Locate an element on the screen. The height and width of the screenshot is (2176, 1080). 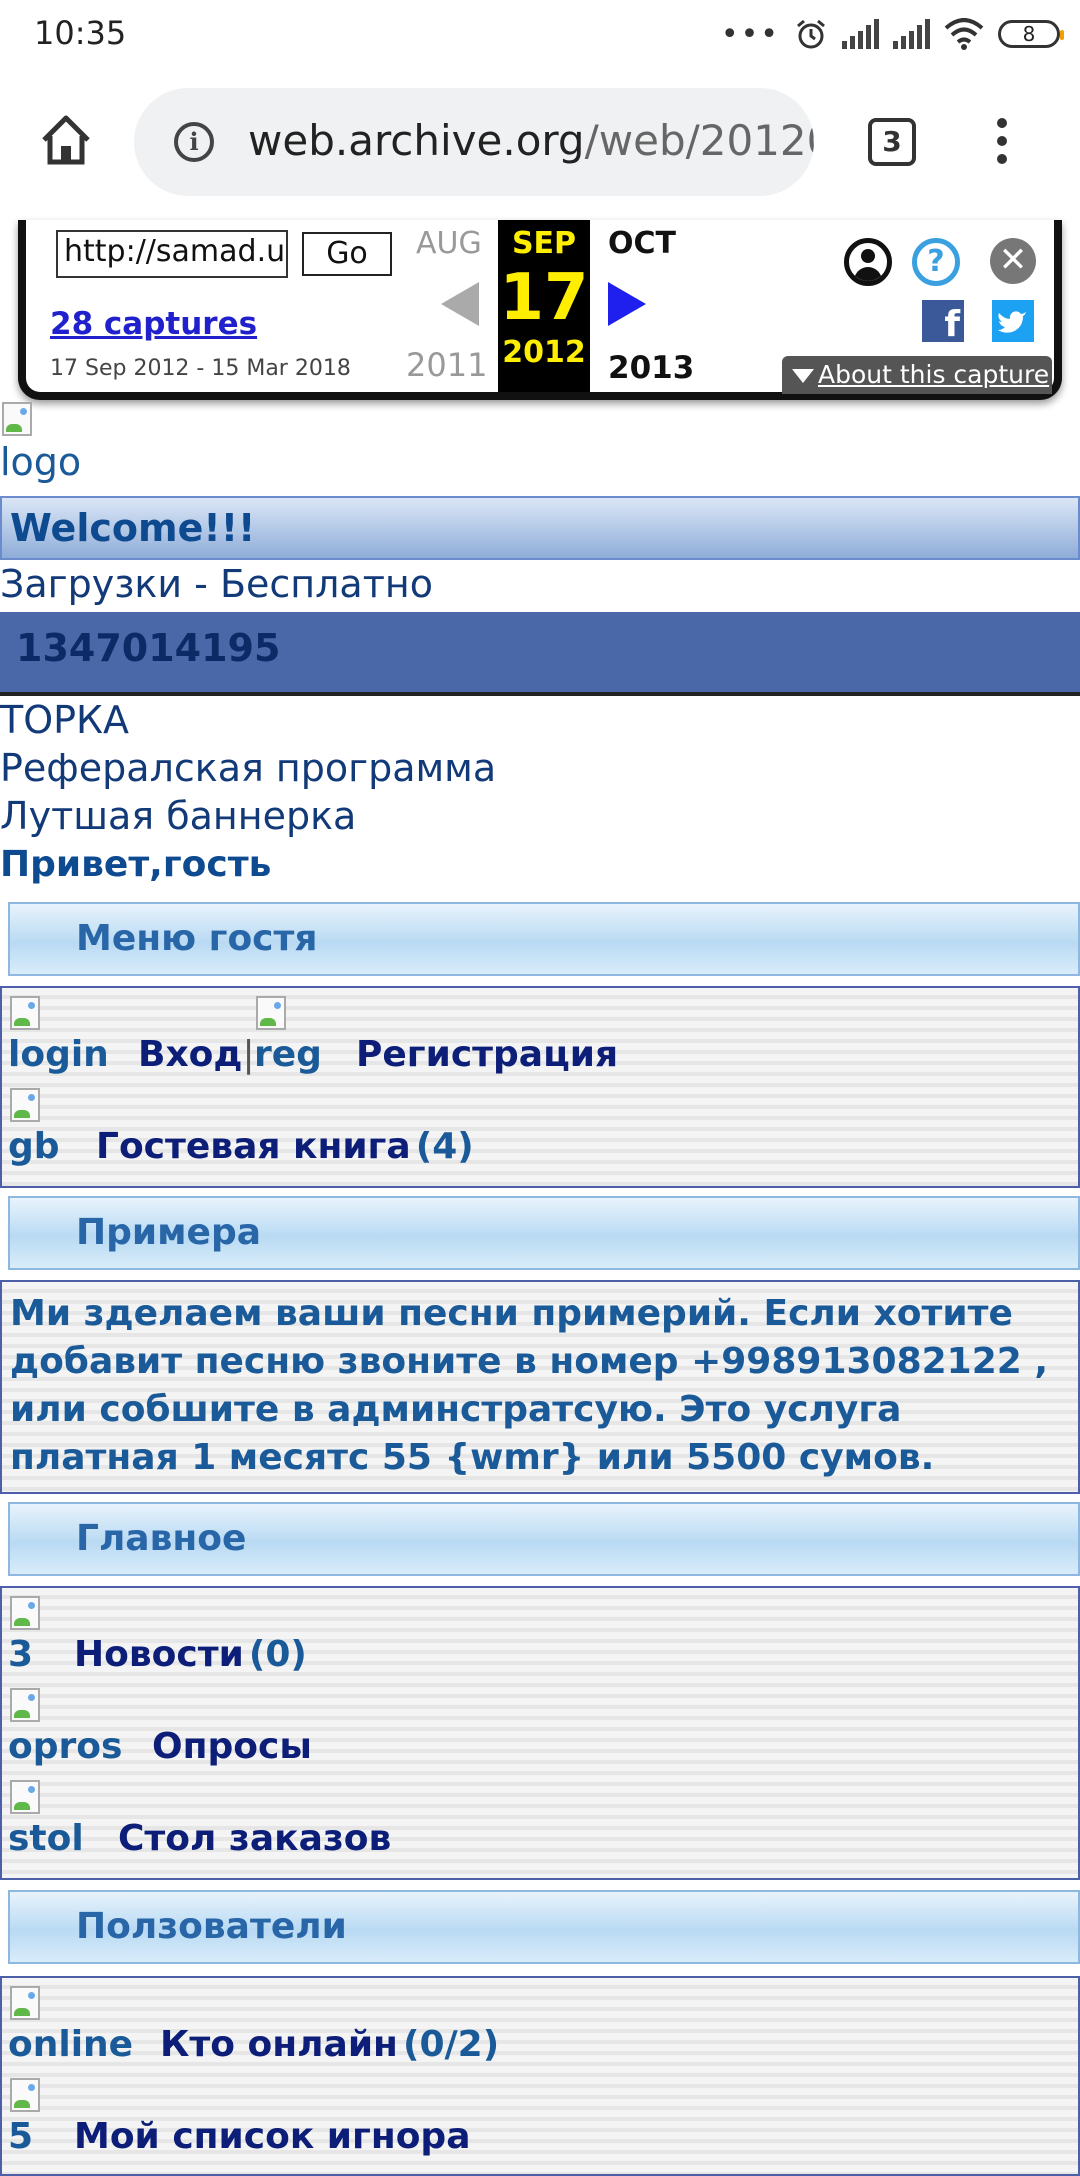
caret-down-icon is located at coordinates (803, 376).